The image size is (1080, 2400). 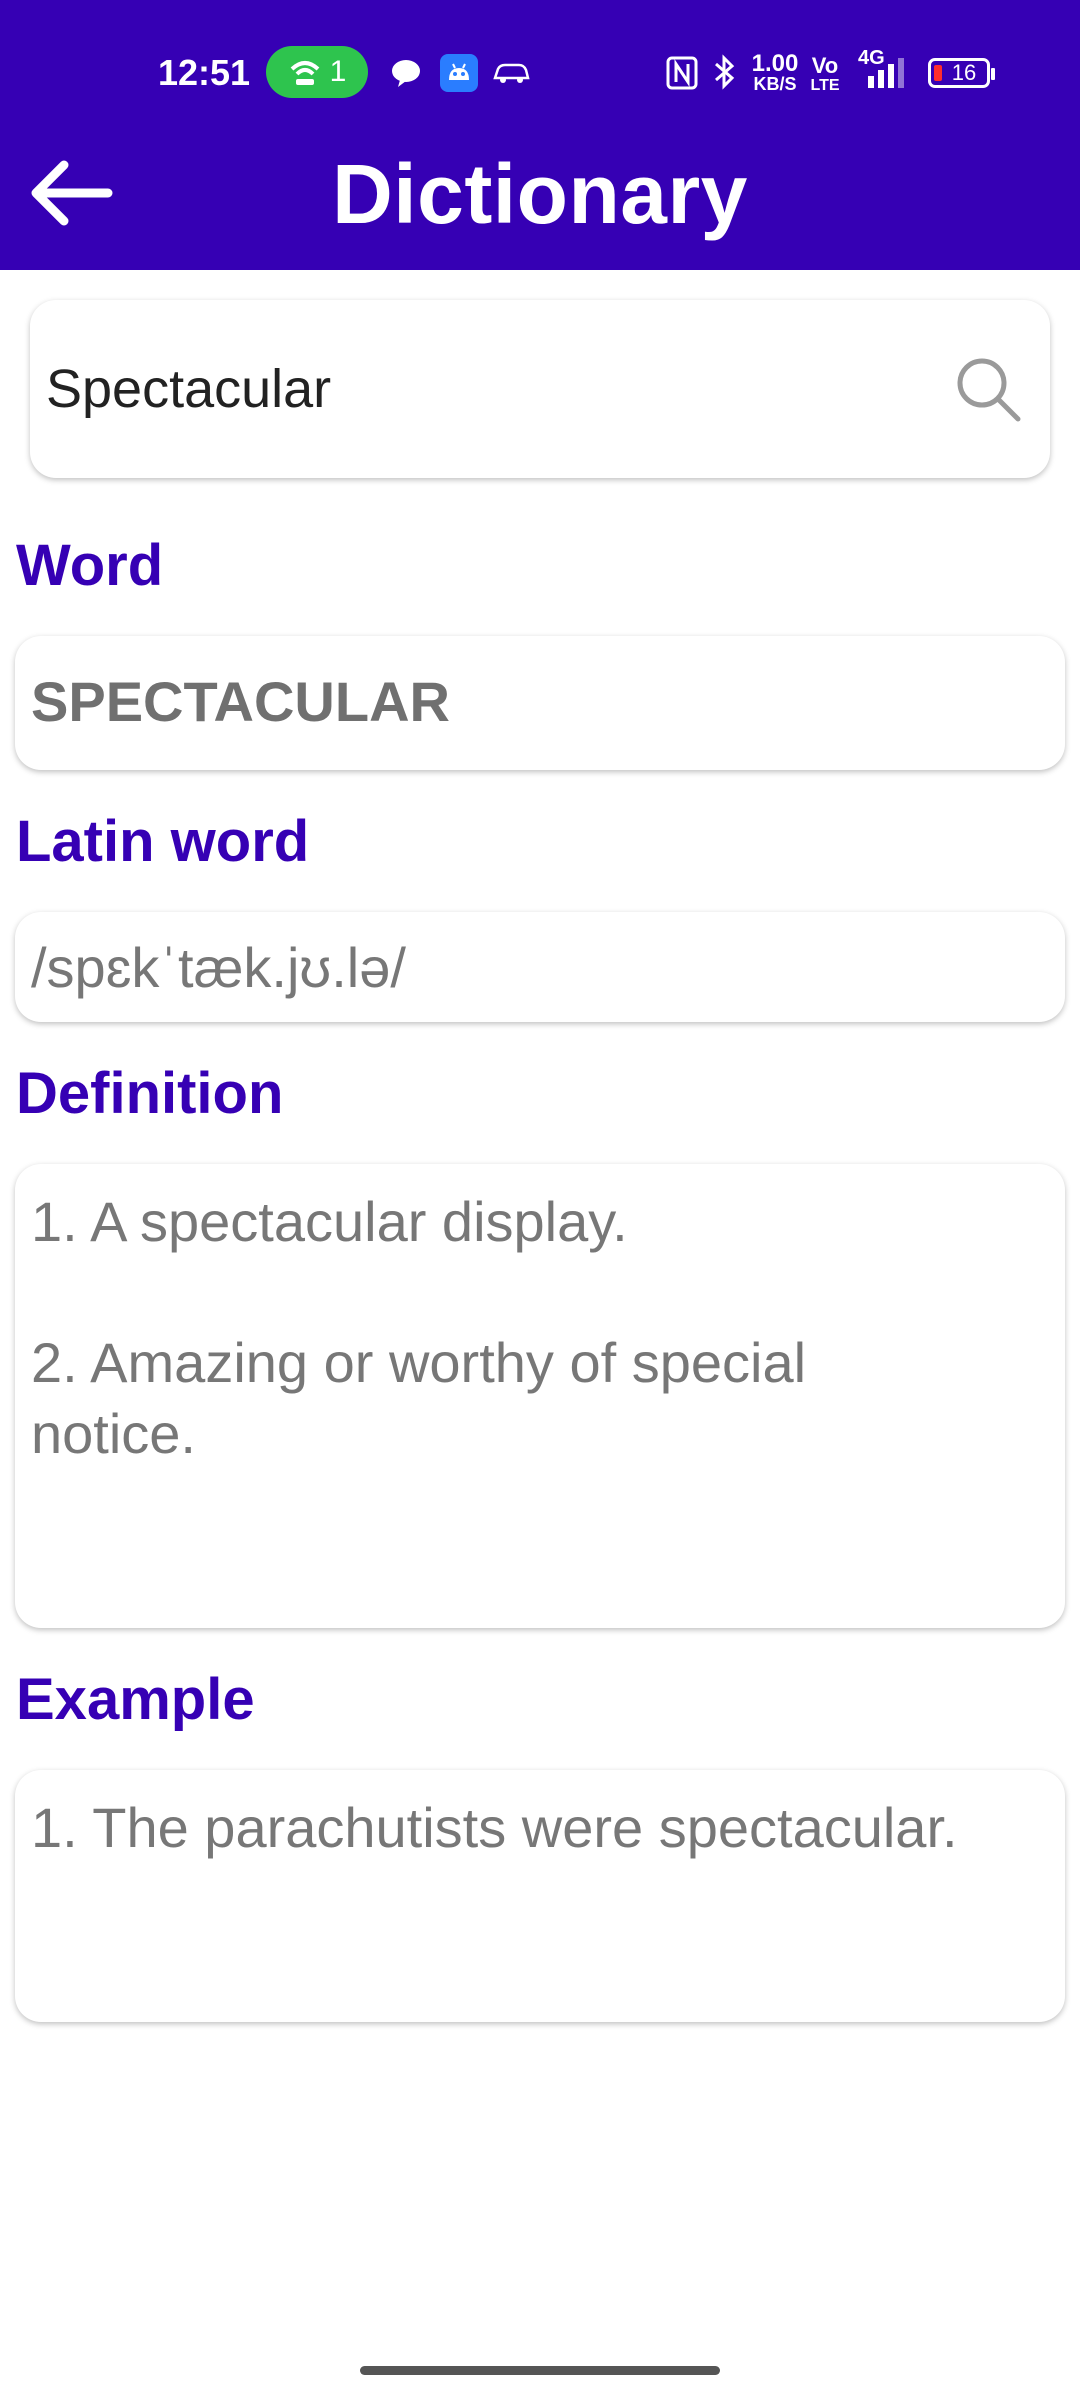 I want to click on volte-top: Vo, so click(x=825, y=65).